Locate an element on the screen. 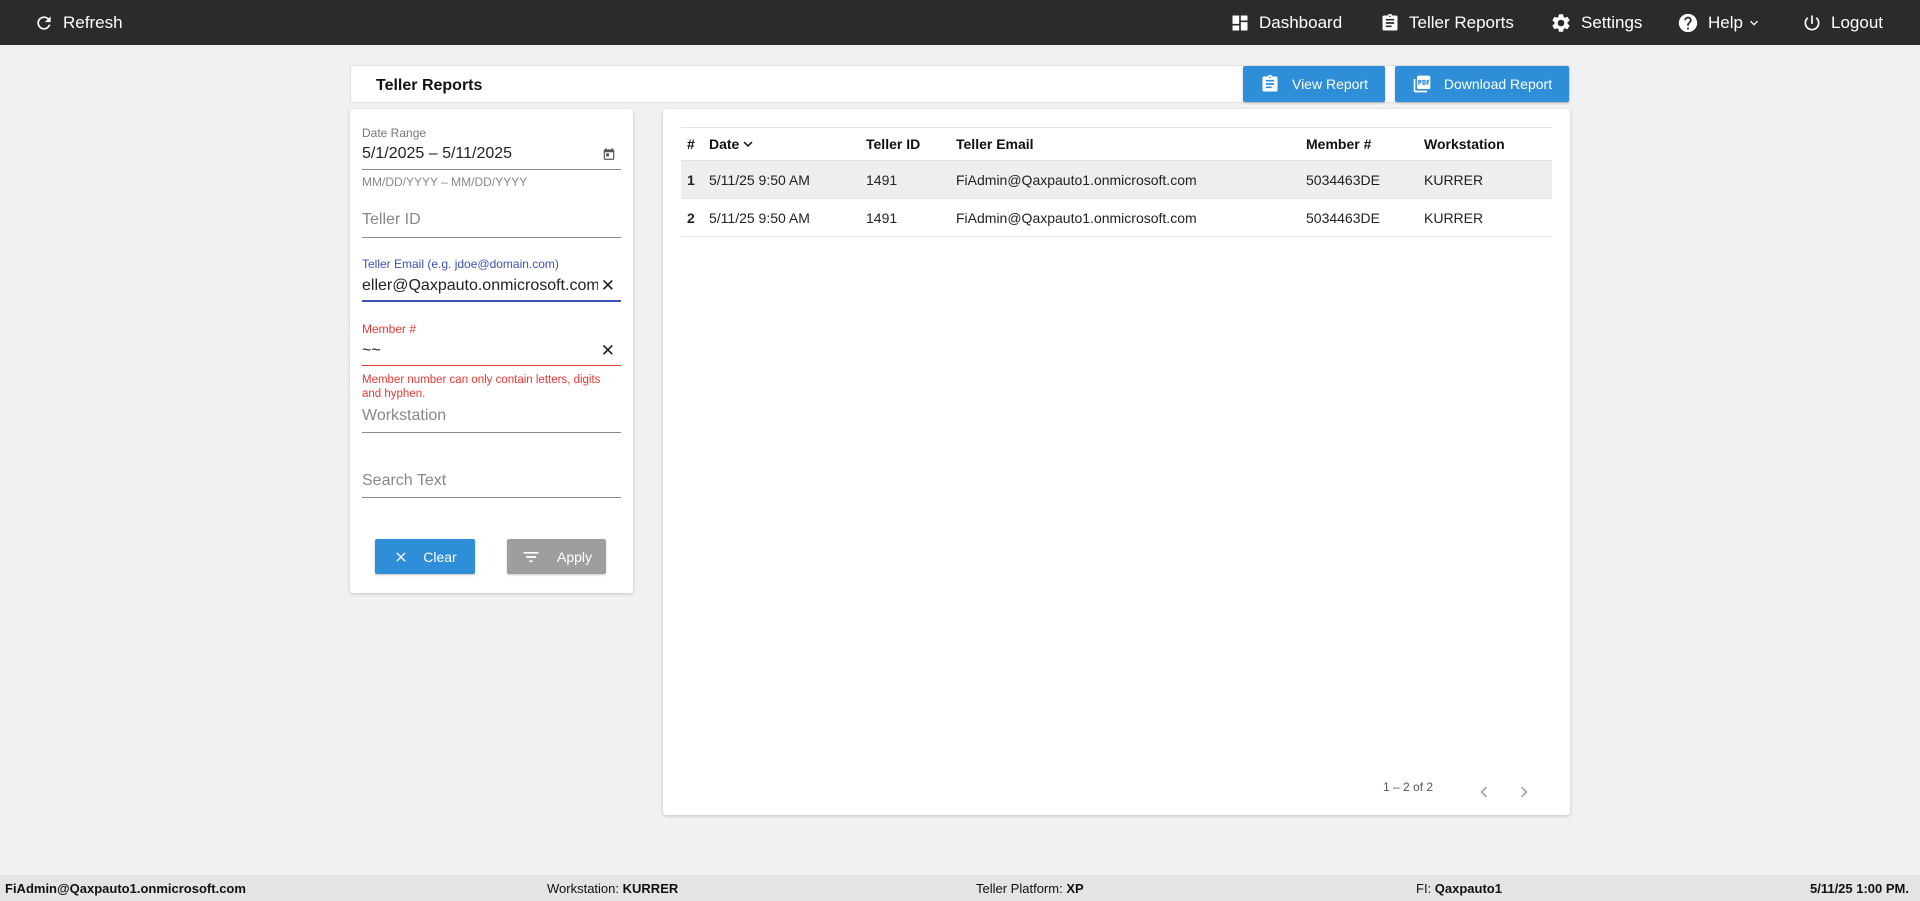 The height and width of the screenshot is (901, 1920). pdf-icon is located at coordinates (1422, 84).